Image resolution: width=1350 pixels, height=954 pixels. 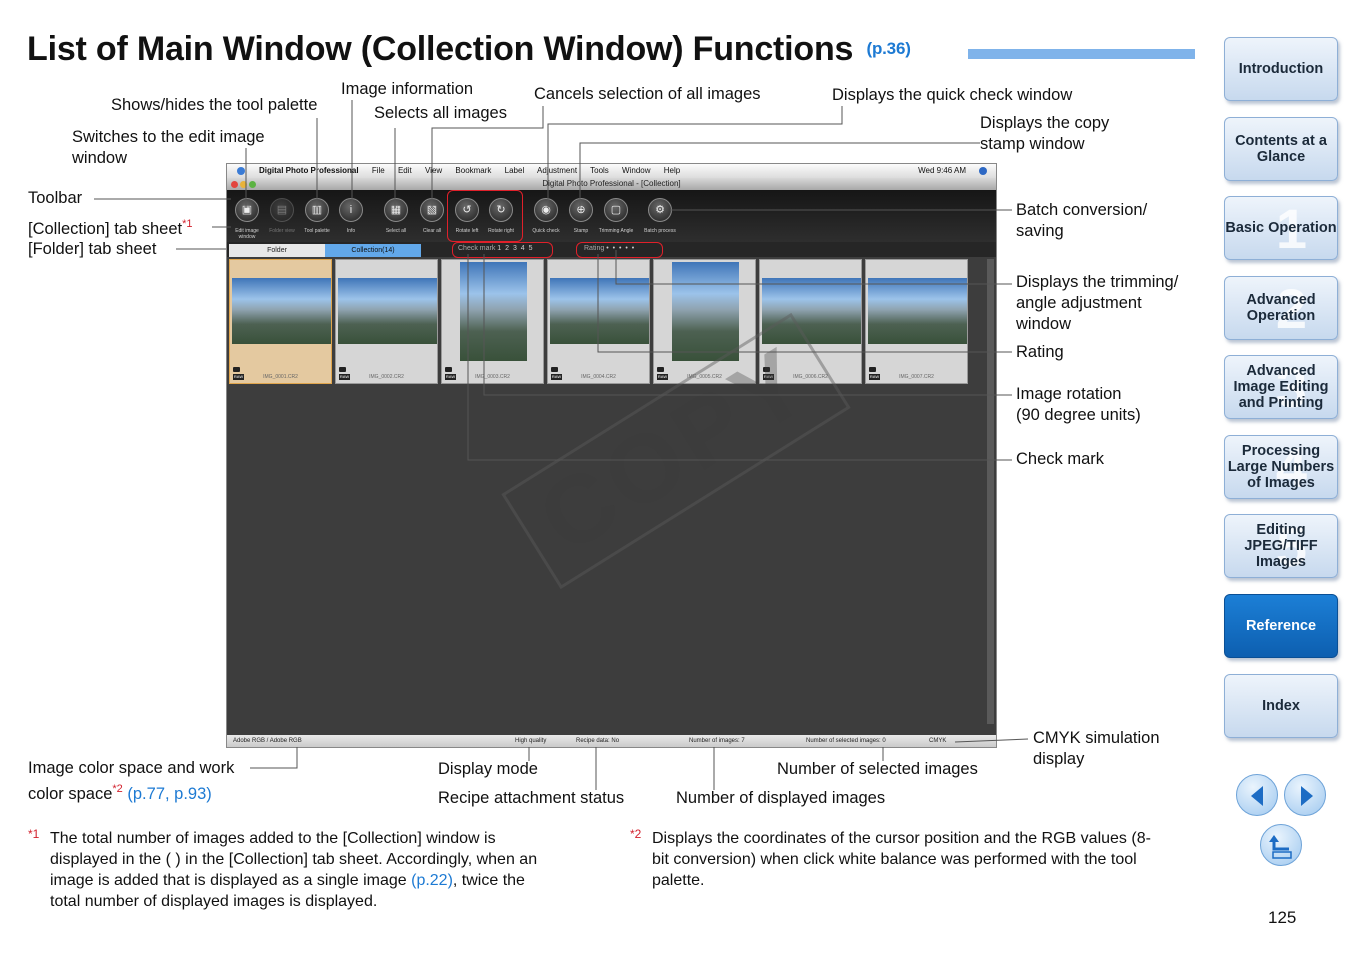 What do you see at coordinates (34, 834) in the screenshot?
I see `footnote-1-marker: *1` at bounding box center [34, 834].